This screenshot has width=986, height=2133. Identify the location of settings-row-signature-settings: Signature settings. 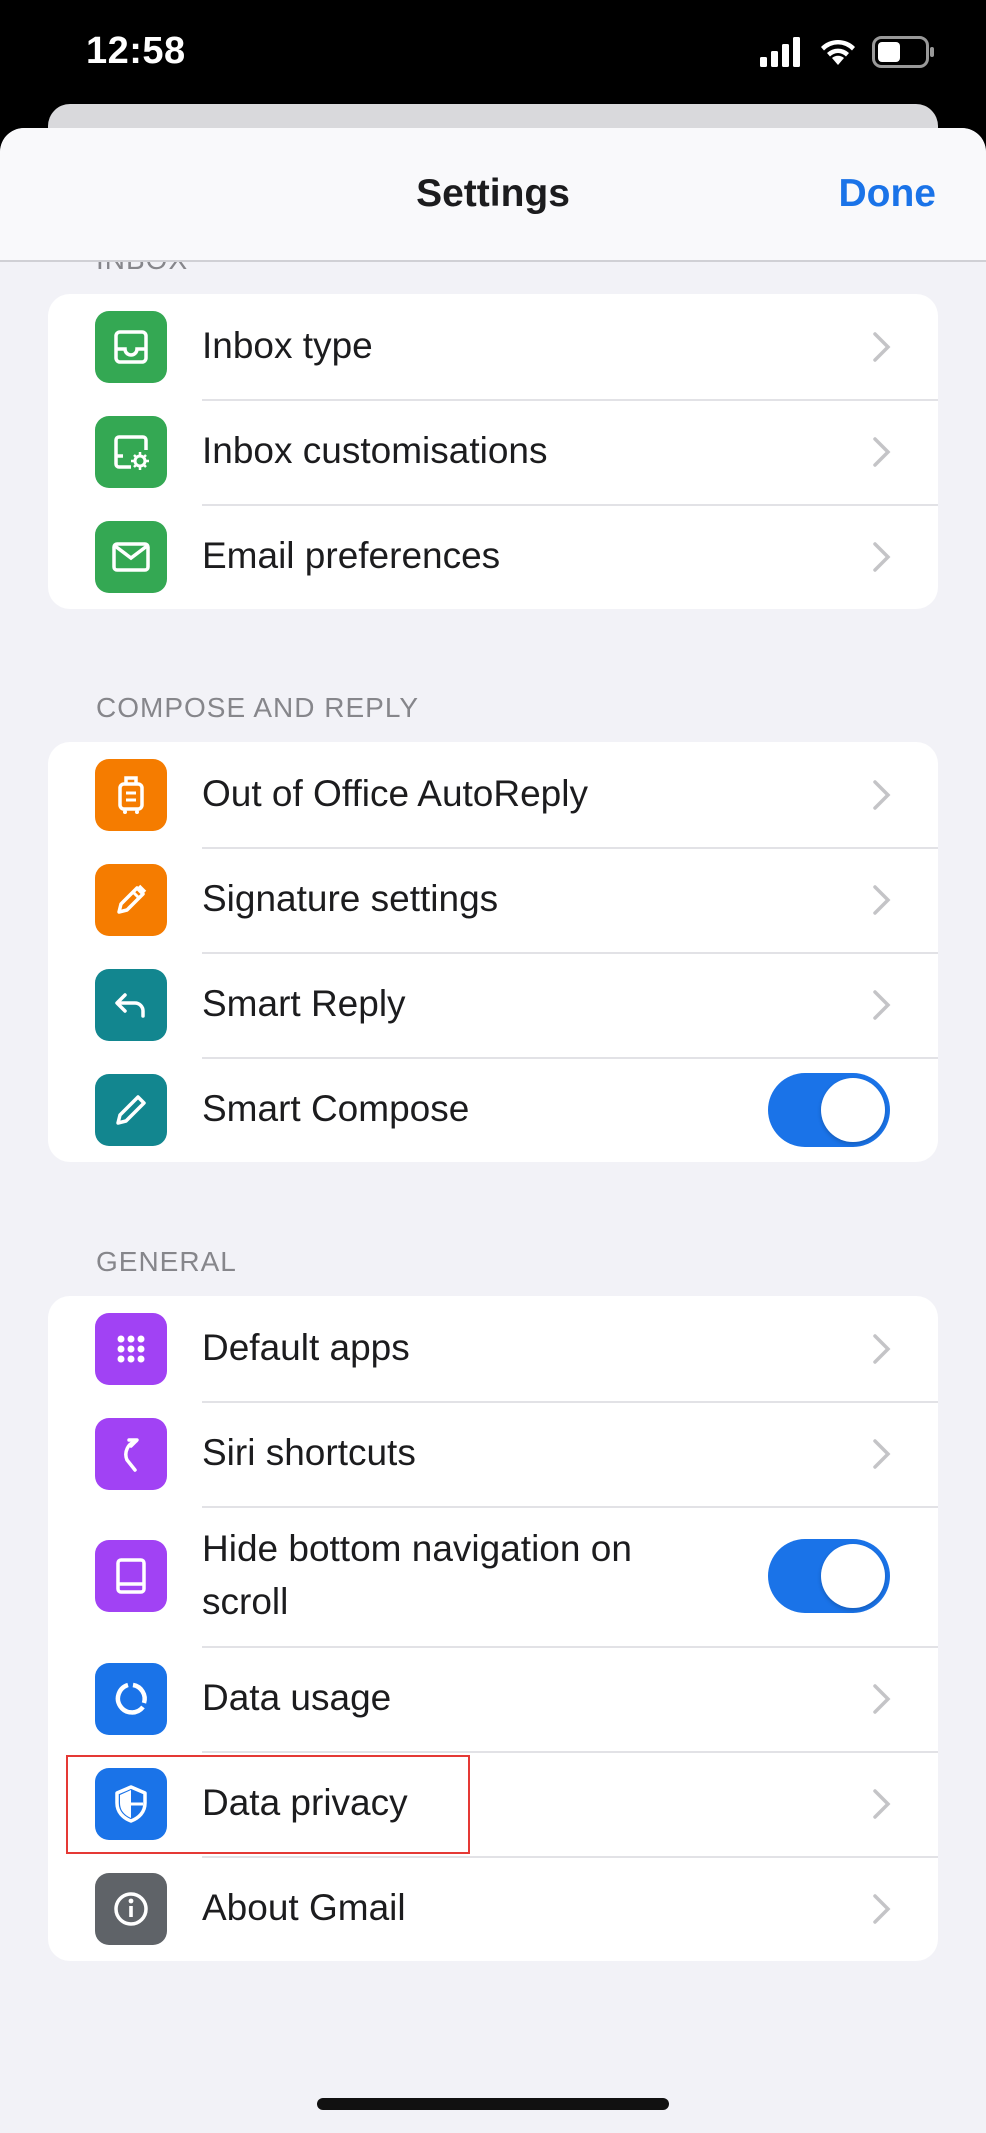
(493, 899).